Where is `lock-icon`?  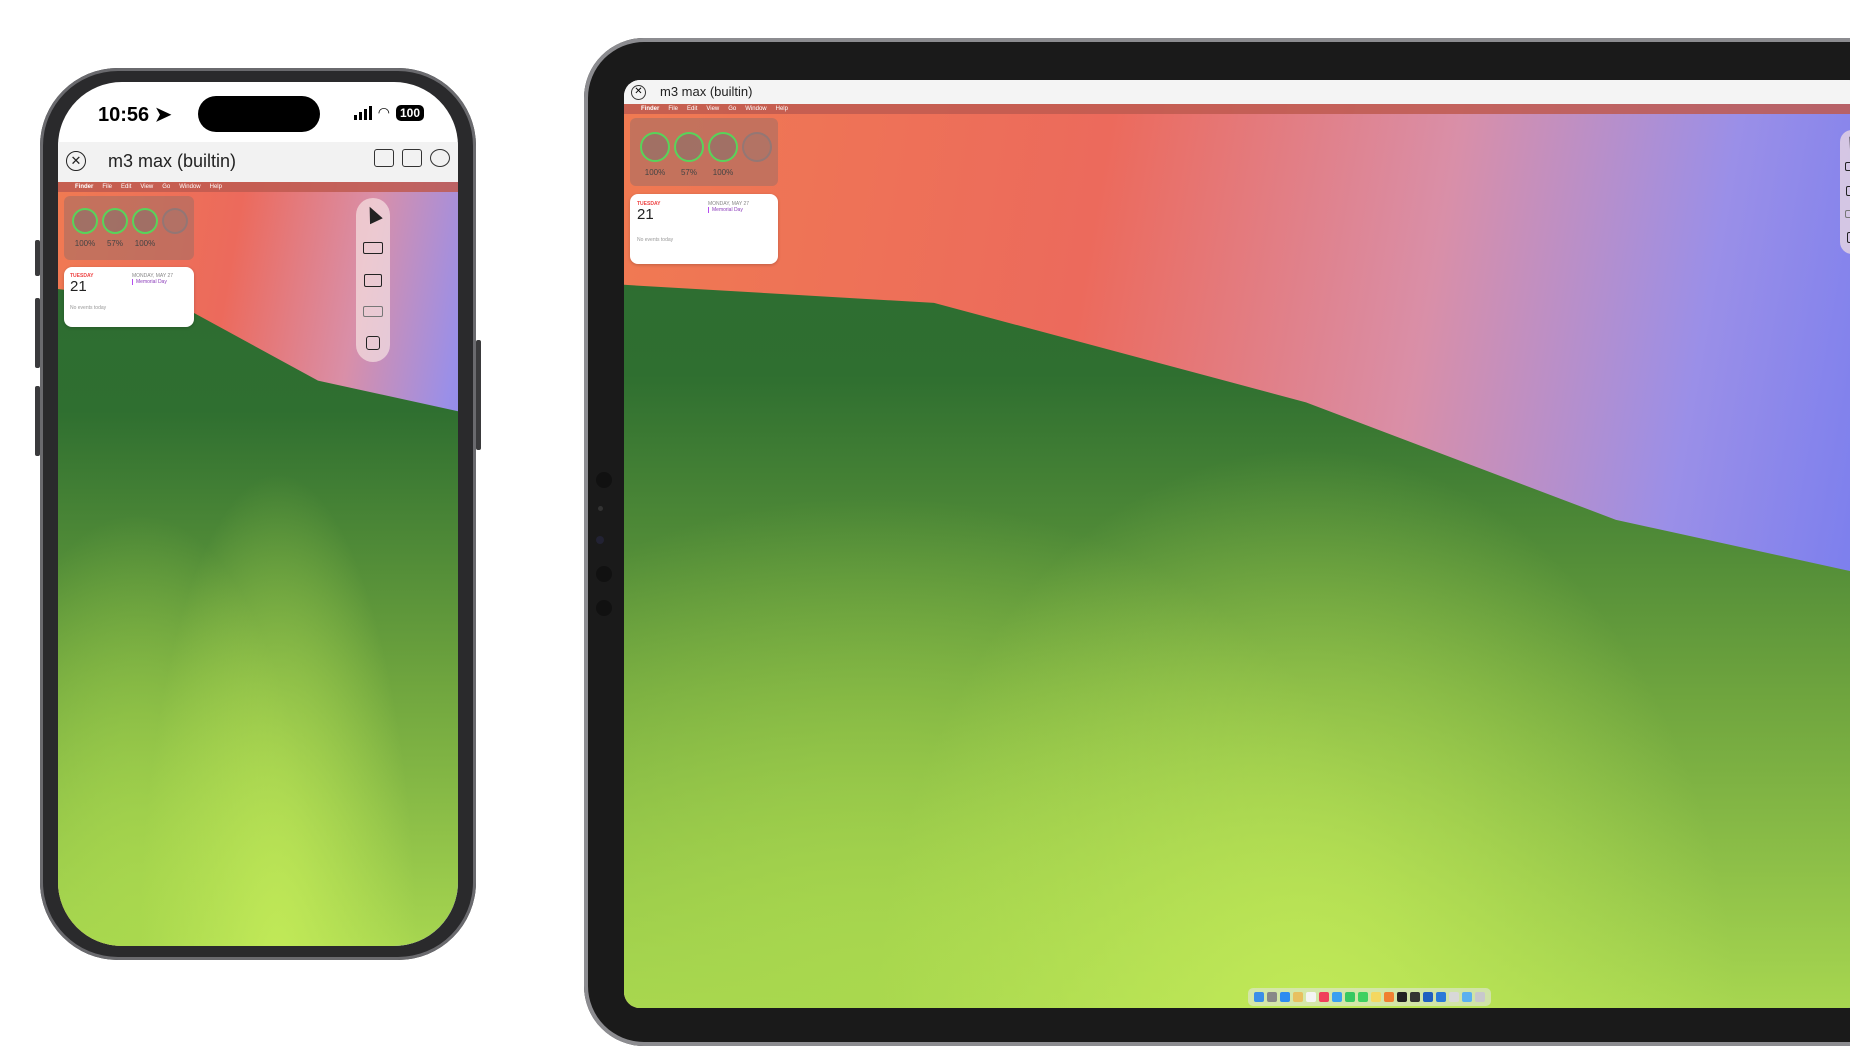
lock-icon is located at coordinates (373, 343).